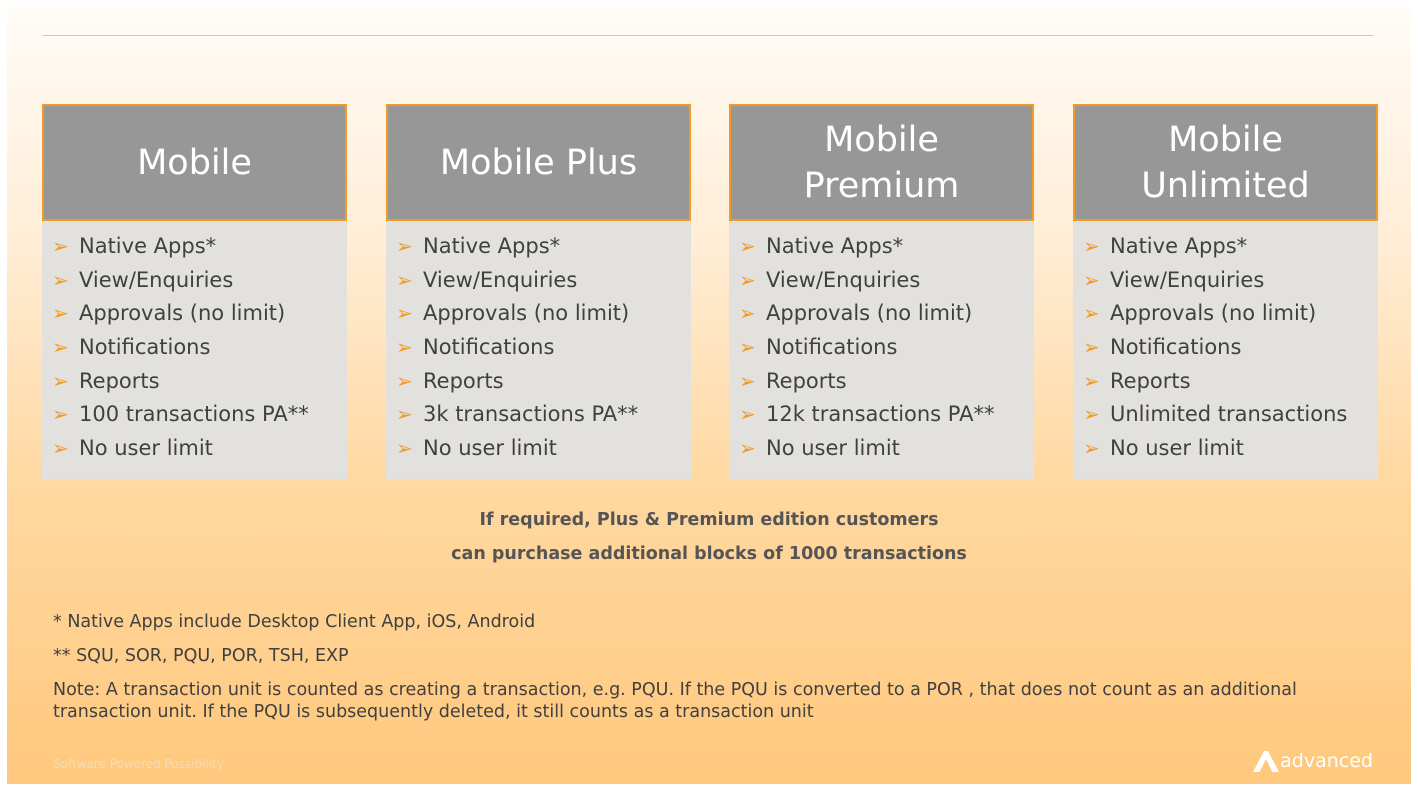 This screenshot has width=1418, height=791. I want to click on feature-label: Unlimited transactions, so click(1229, 414).